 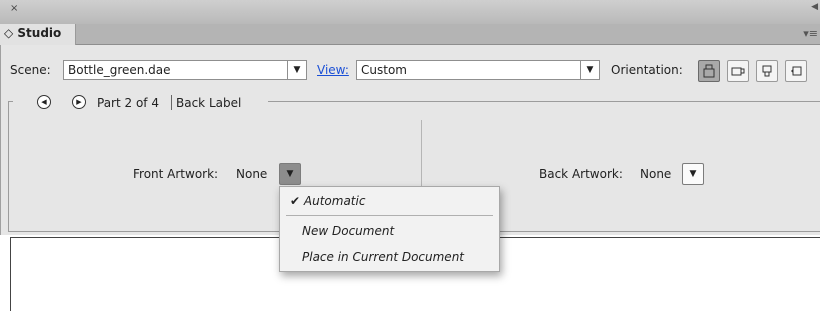 What do you see at coordinates (389, 201) in the screenshot?
I see `menu-item-automatic: ✔ Automatic` at bounding box center [389, 201].